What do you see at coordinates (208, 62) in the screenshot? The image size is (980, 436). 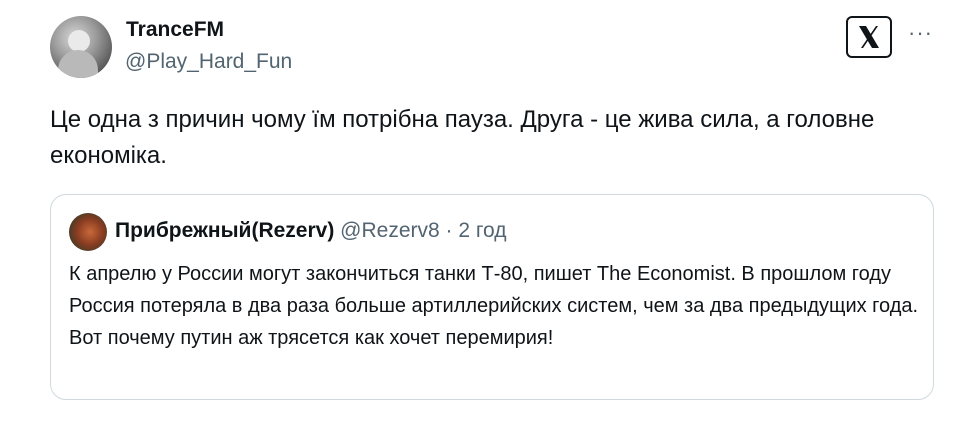 I see `author-handle: @Play_Hard_Fun` at bounding box center [208, 62].